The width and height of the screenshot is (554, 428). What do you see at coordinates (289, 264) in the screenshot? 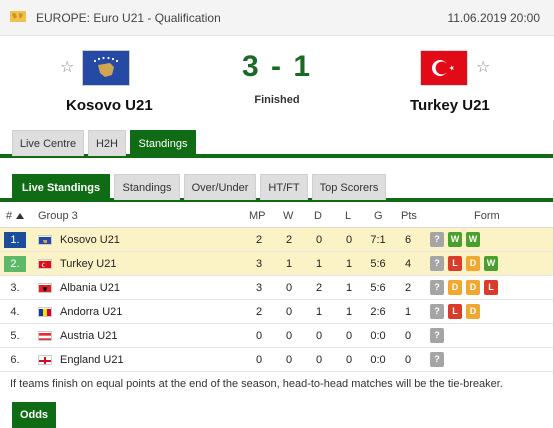
I see `wins: 1` at bounding box center [289, 264].